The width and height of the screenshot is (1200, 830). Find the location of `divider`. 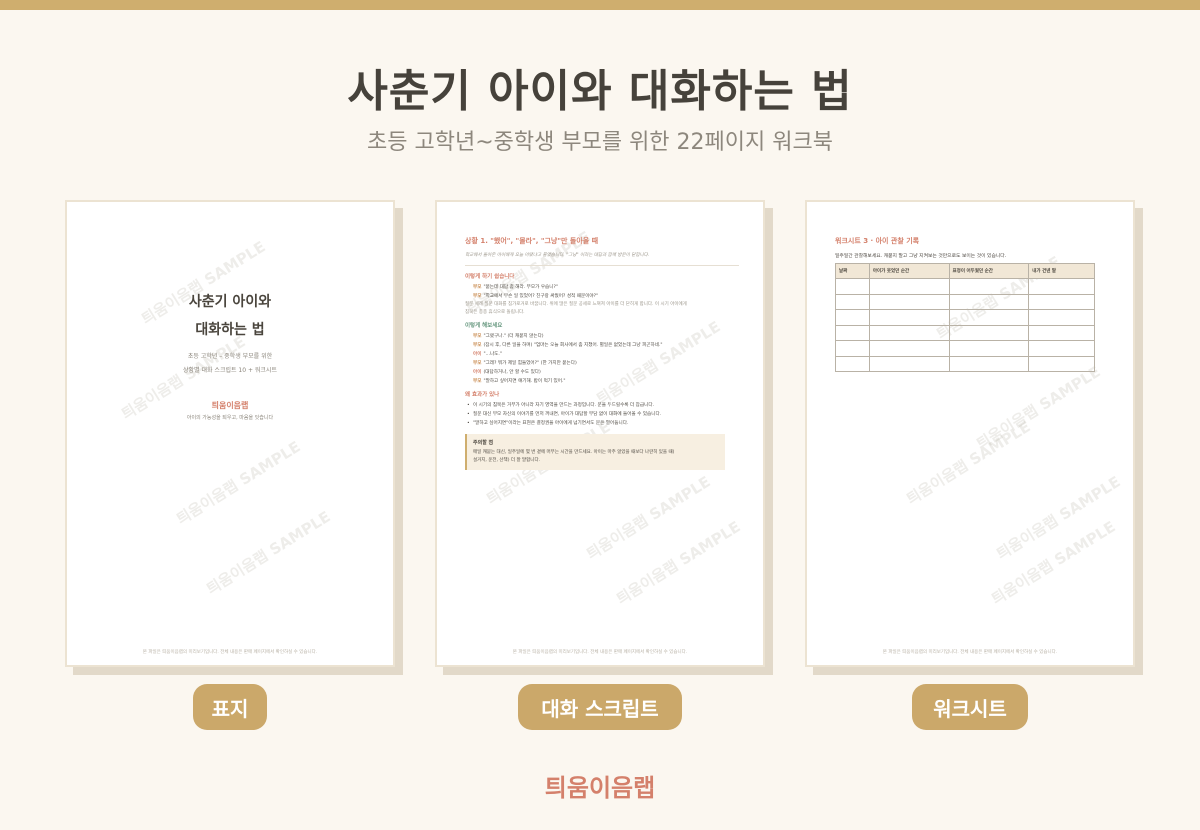

divider is located at coordinates (602, 265).